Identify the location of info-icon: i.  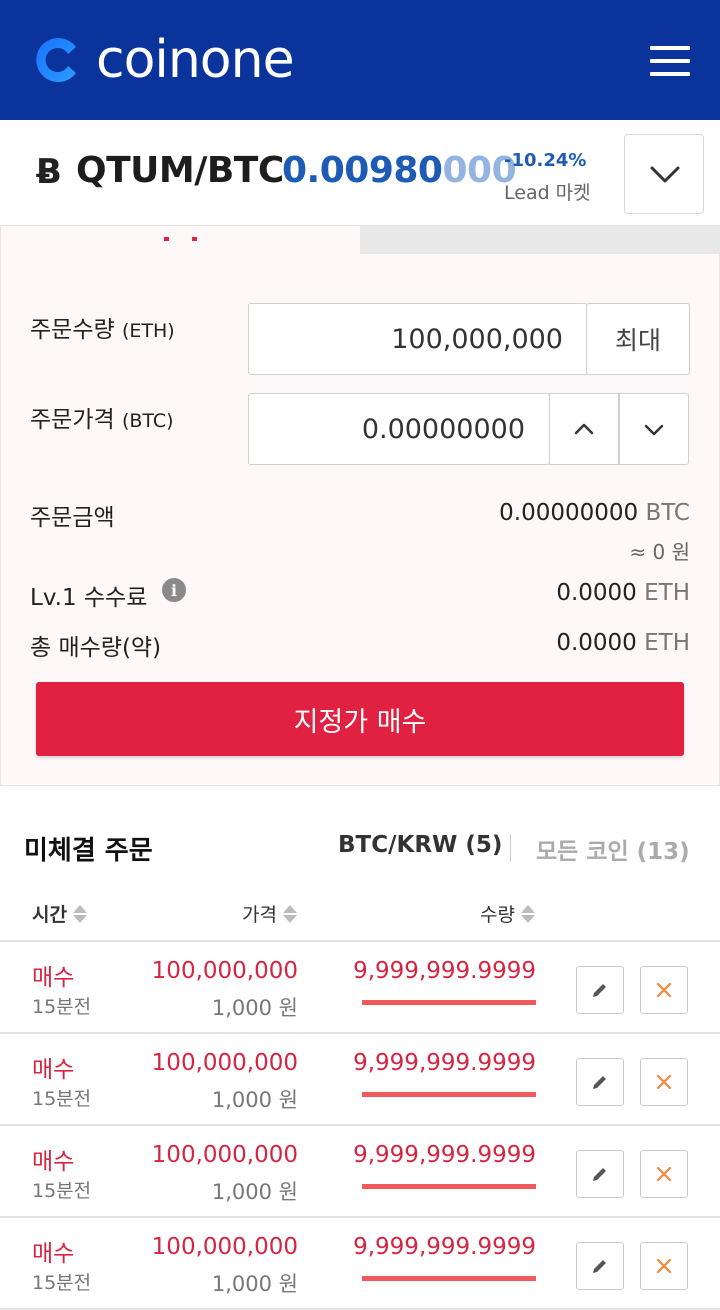
(174, 590).